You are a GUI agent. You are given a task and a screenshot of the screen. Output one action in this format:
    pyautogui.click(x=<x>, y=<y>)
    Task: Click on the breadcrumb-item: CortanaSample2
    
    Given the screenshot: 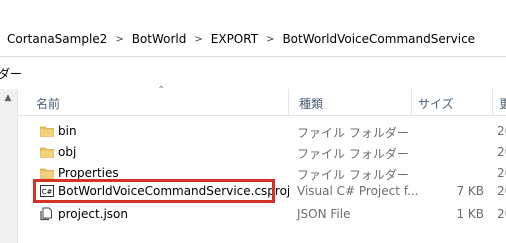 What is the action you would take?
    pyautogui.click(x=55, y=39)
    